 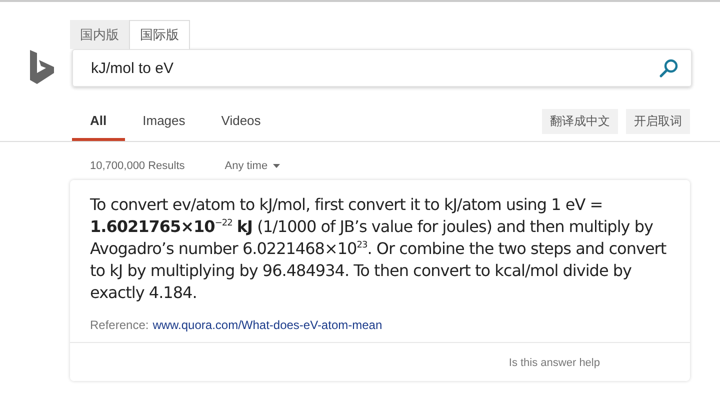 I want to click on feedback-prompt: Is this answer help, so click(x=554, y=363).